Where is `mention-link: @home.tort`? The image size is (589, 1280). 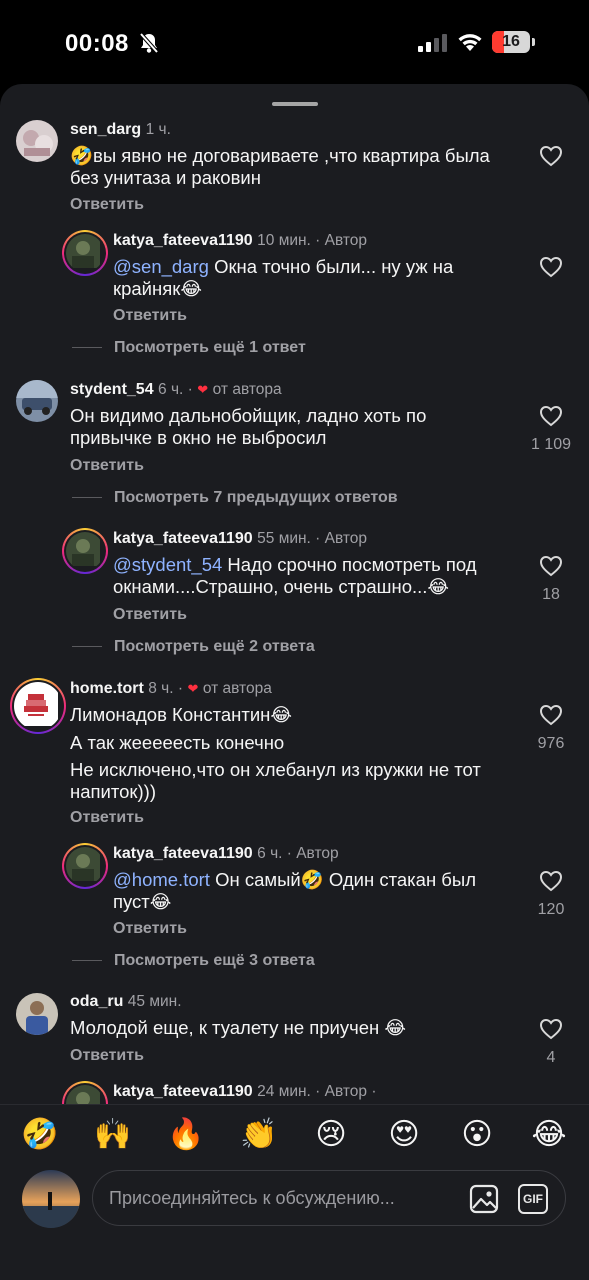
mention-link: @home.tort is located at coordinates (161, 879).